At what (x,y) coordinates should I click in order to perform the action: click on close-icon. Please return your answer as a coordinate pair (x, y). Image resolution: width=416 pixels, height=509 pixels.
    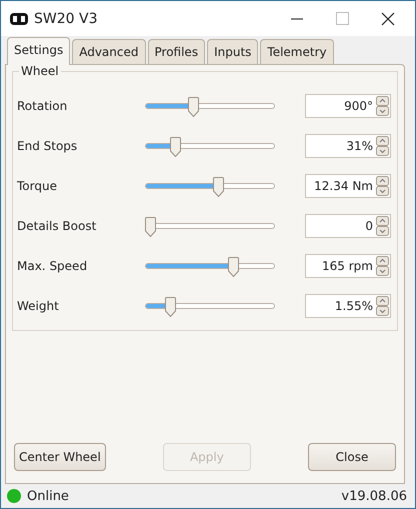
    Looking at the image, I should click on (388, 19).